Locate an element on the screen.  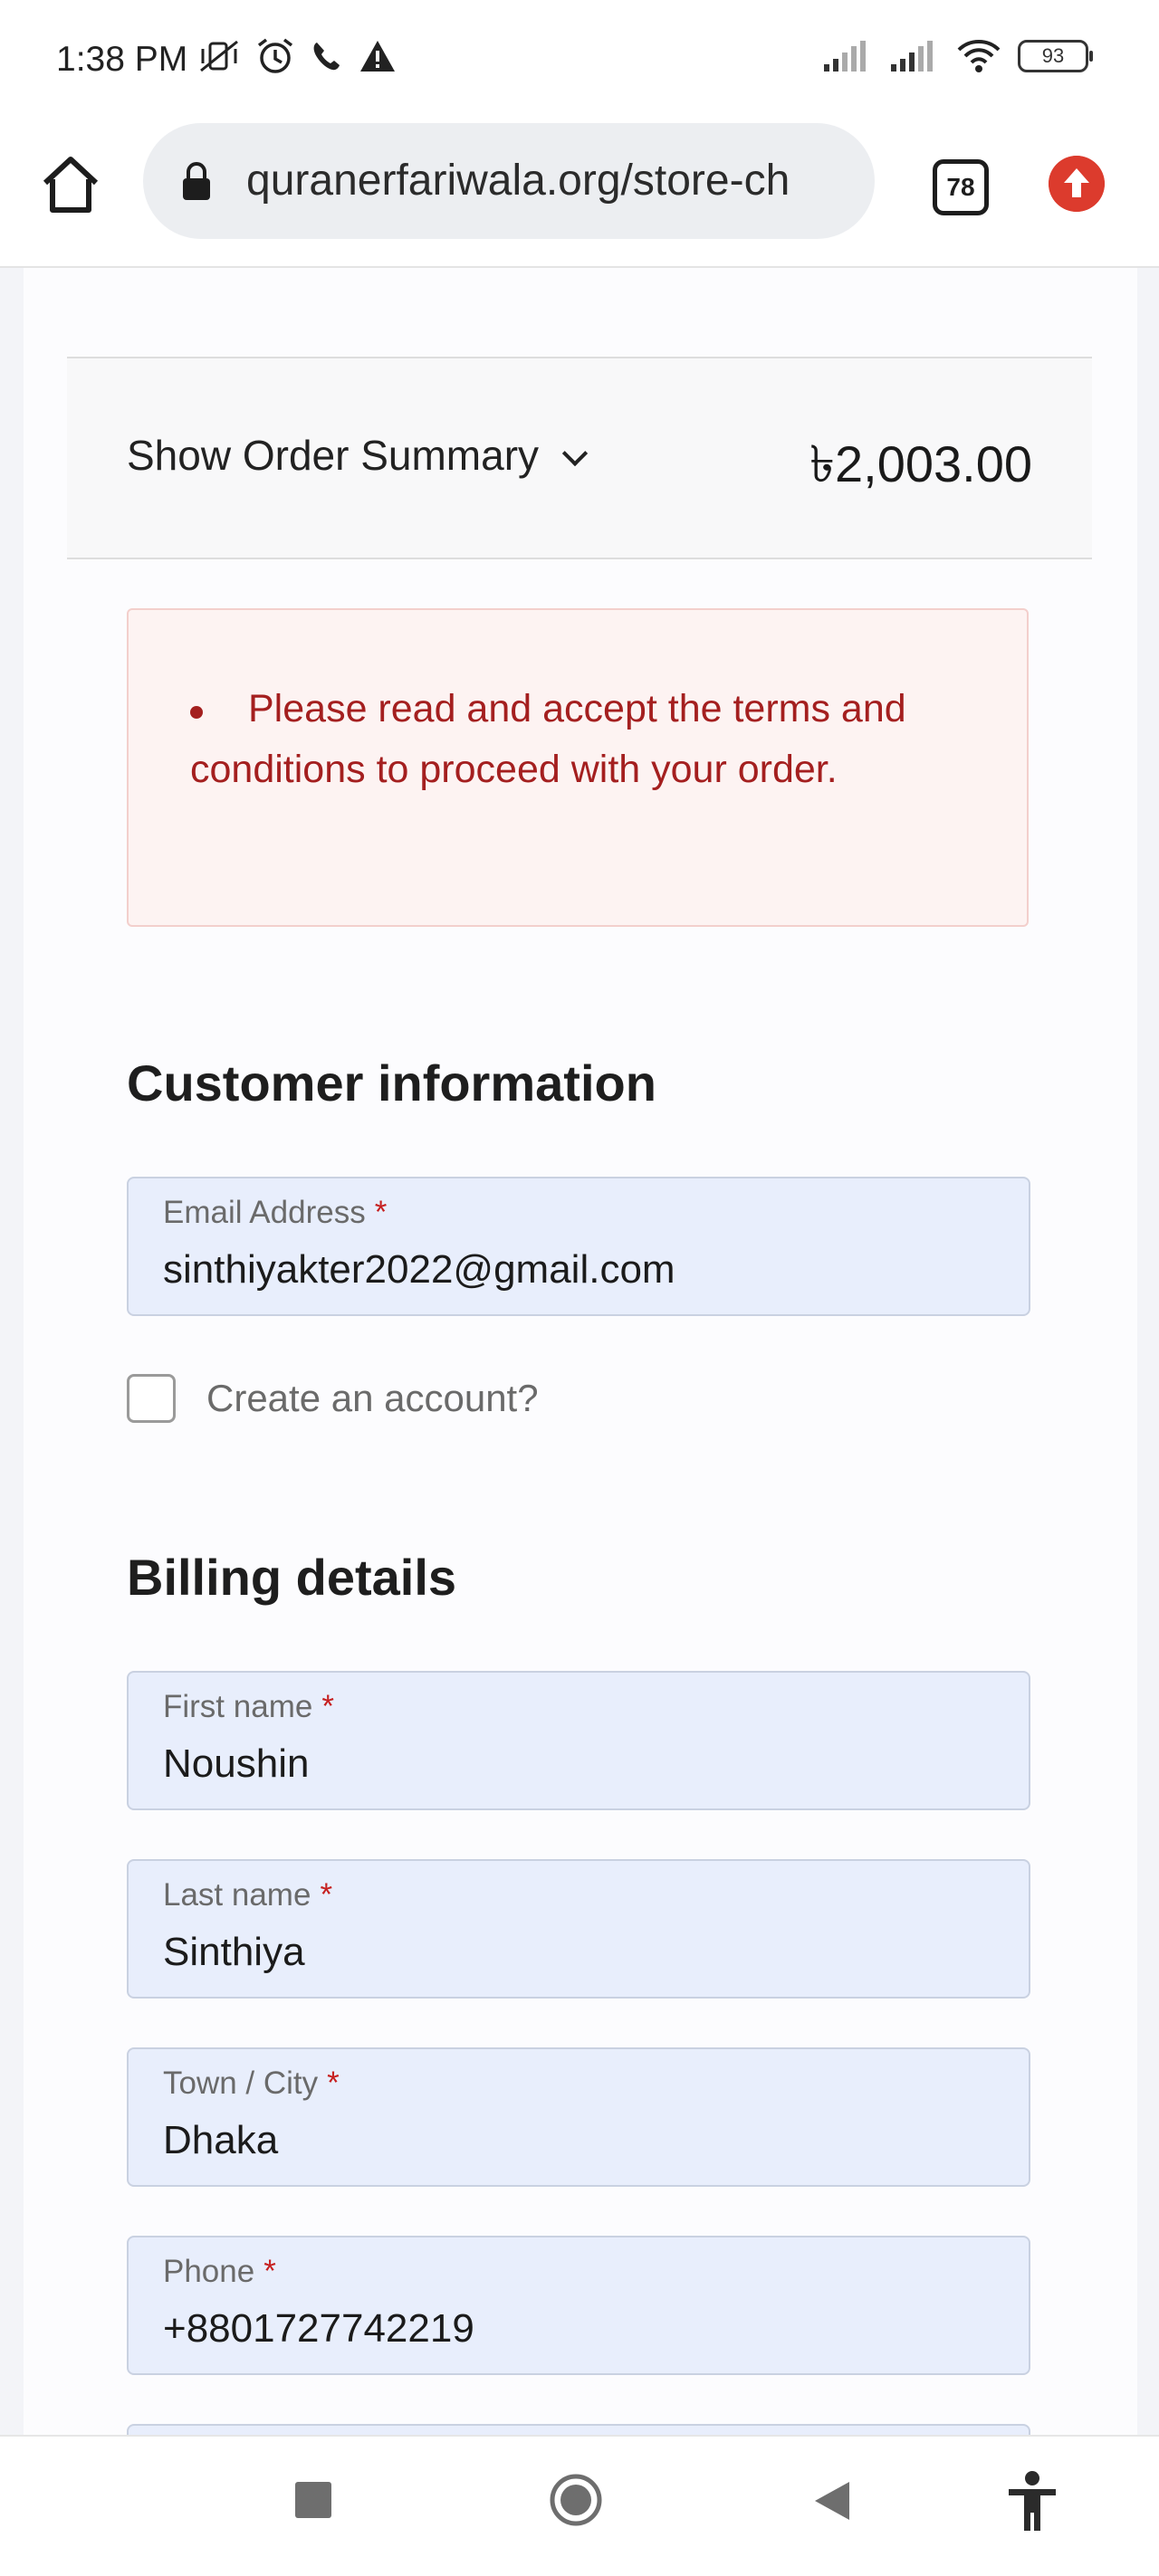
browser-toolbar: quranerfariwala.org/store-ch 78 is located at coordinates (579, 195).